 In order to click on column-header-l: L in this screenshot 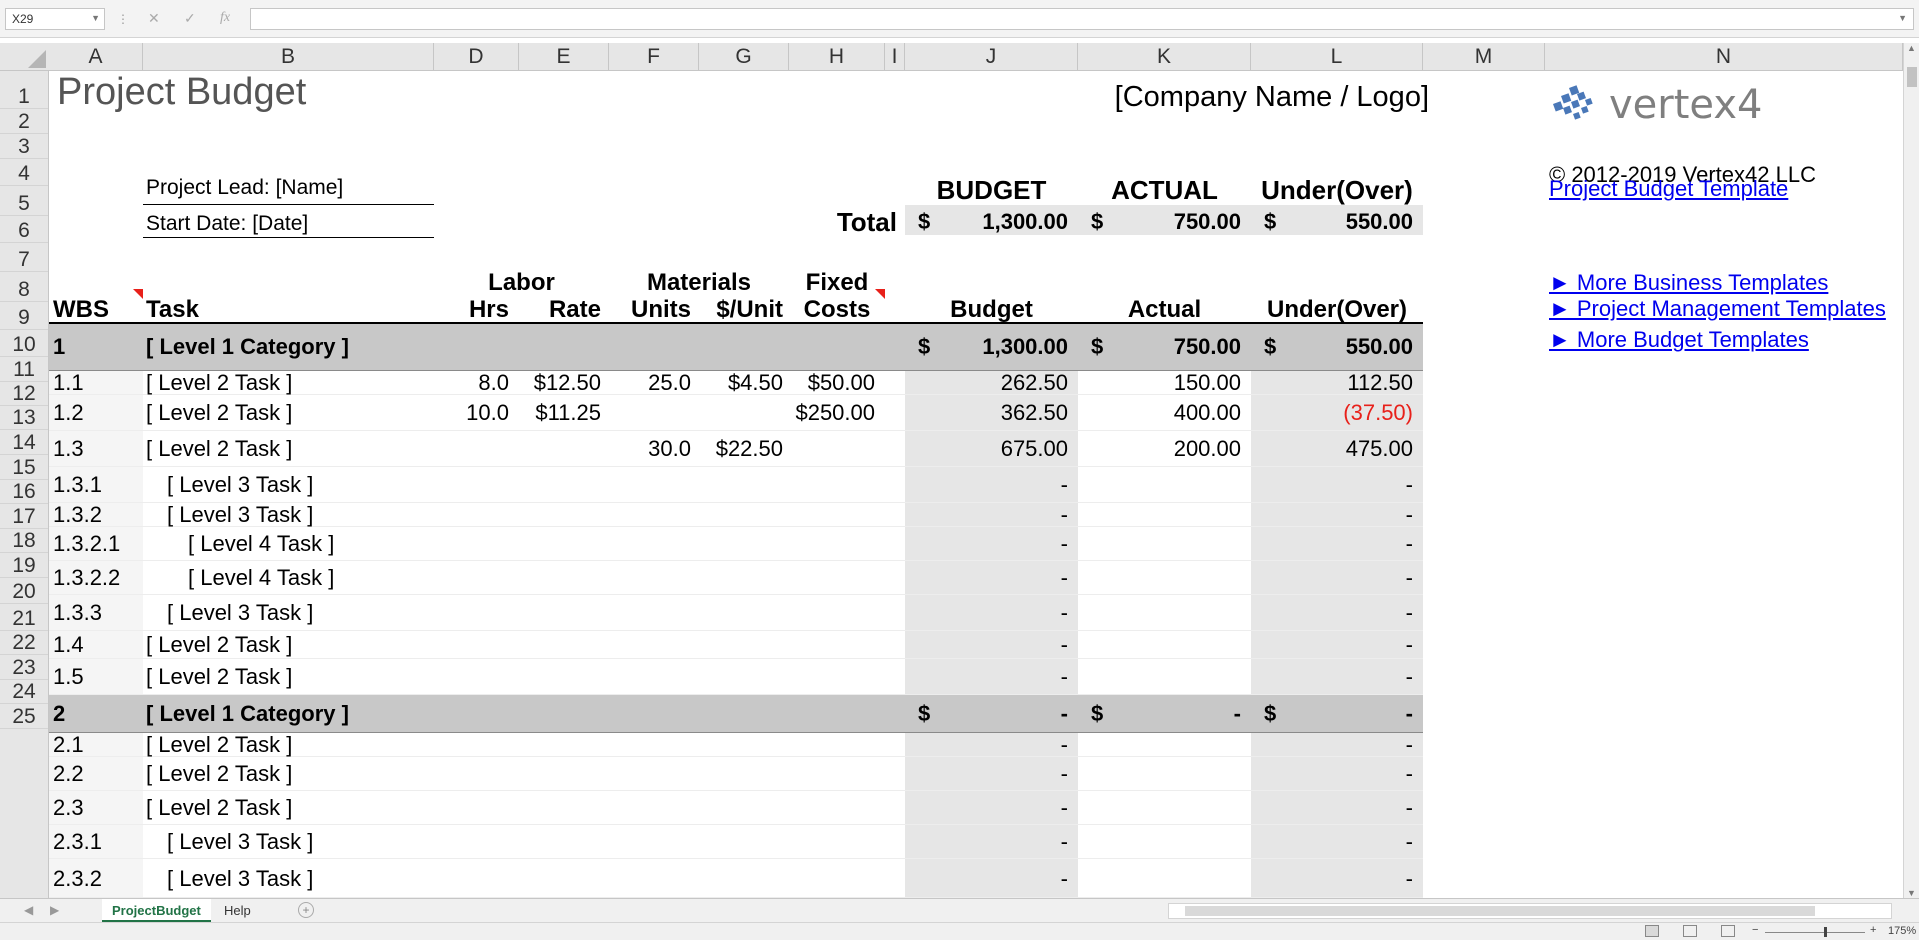, I will do `click(1337, 57)`.